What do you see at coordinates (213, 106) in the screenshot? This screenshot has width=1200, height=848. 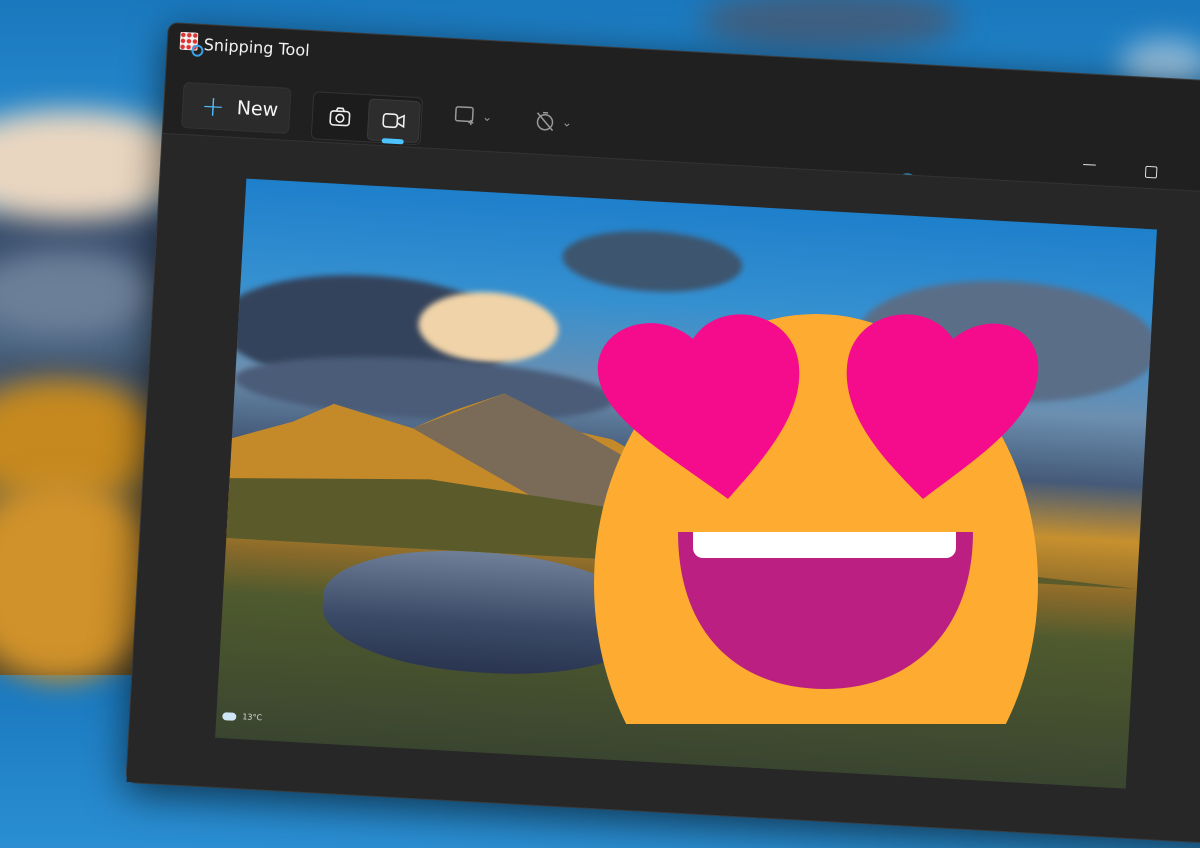 I see `plus-icon: +` at bounding box center [213, 106].